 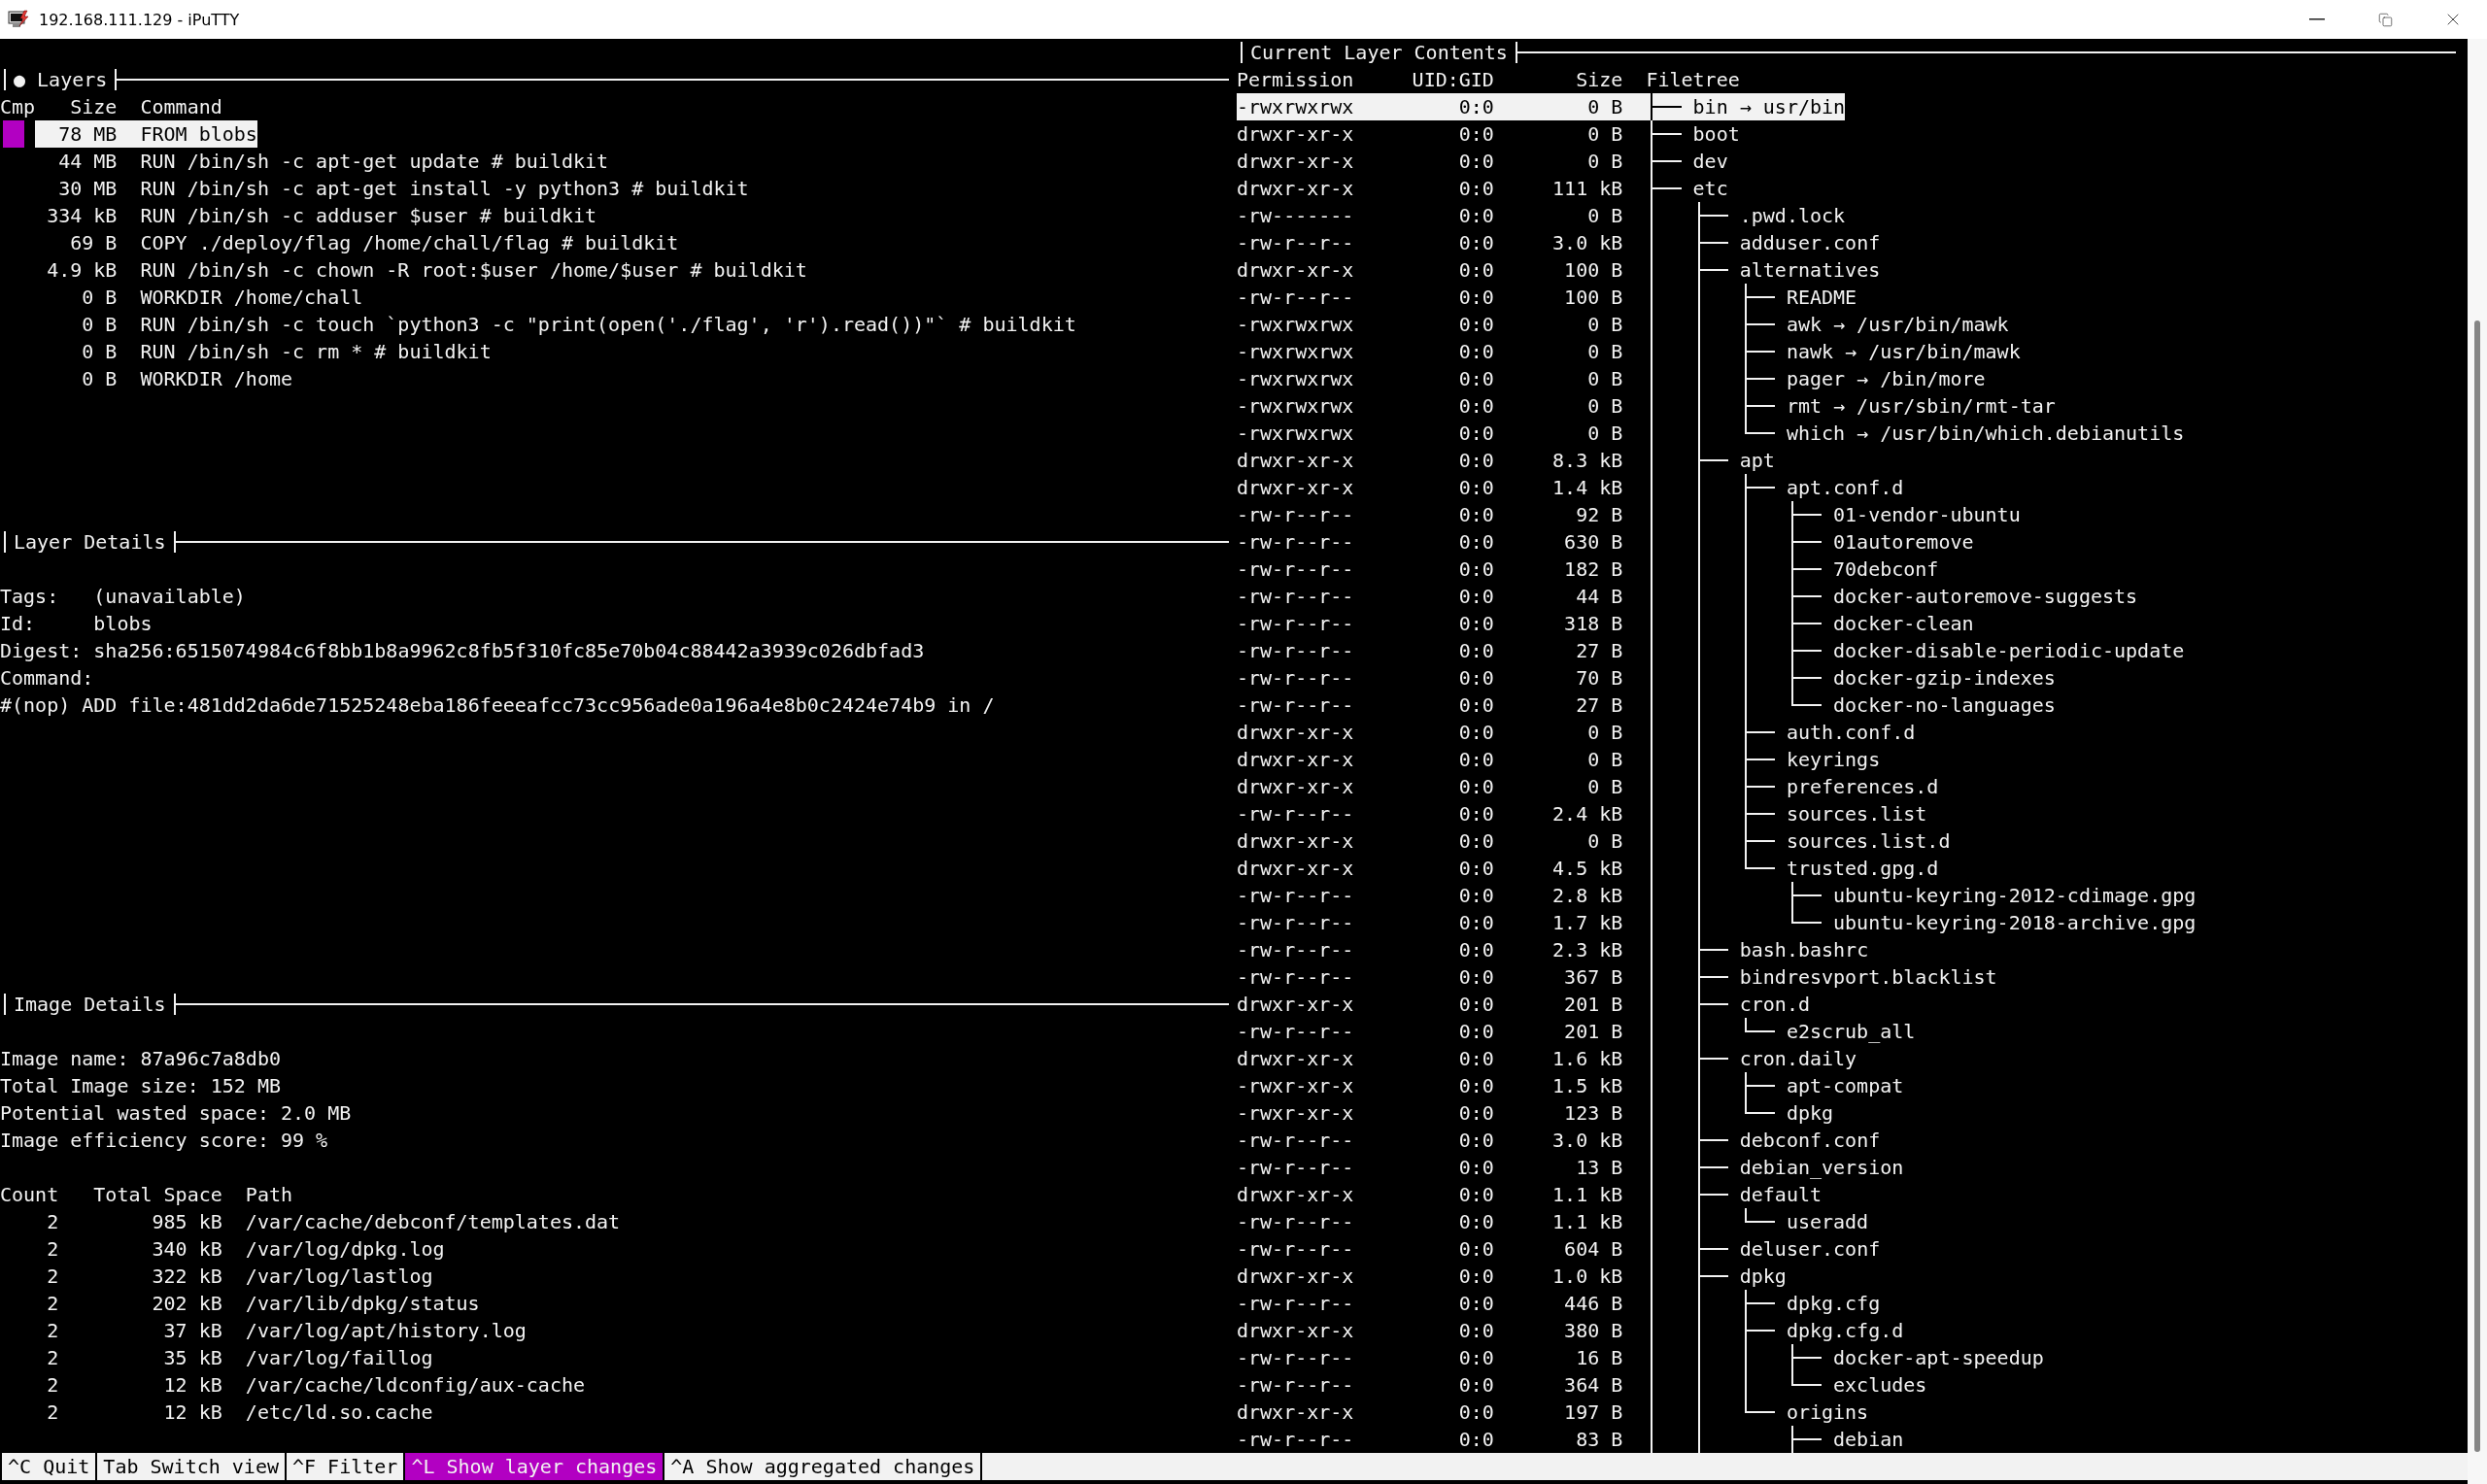 I want to click on layer-row: 0 B WORKDIR /home/chall, so click(x=199, y=297).